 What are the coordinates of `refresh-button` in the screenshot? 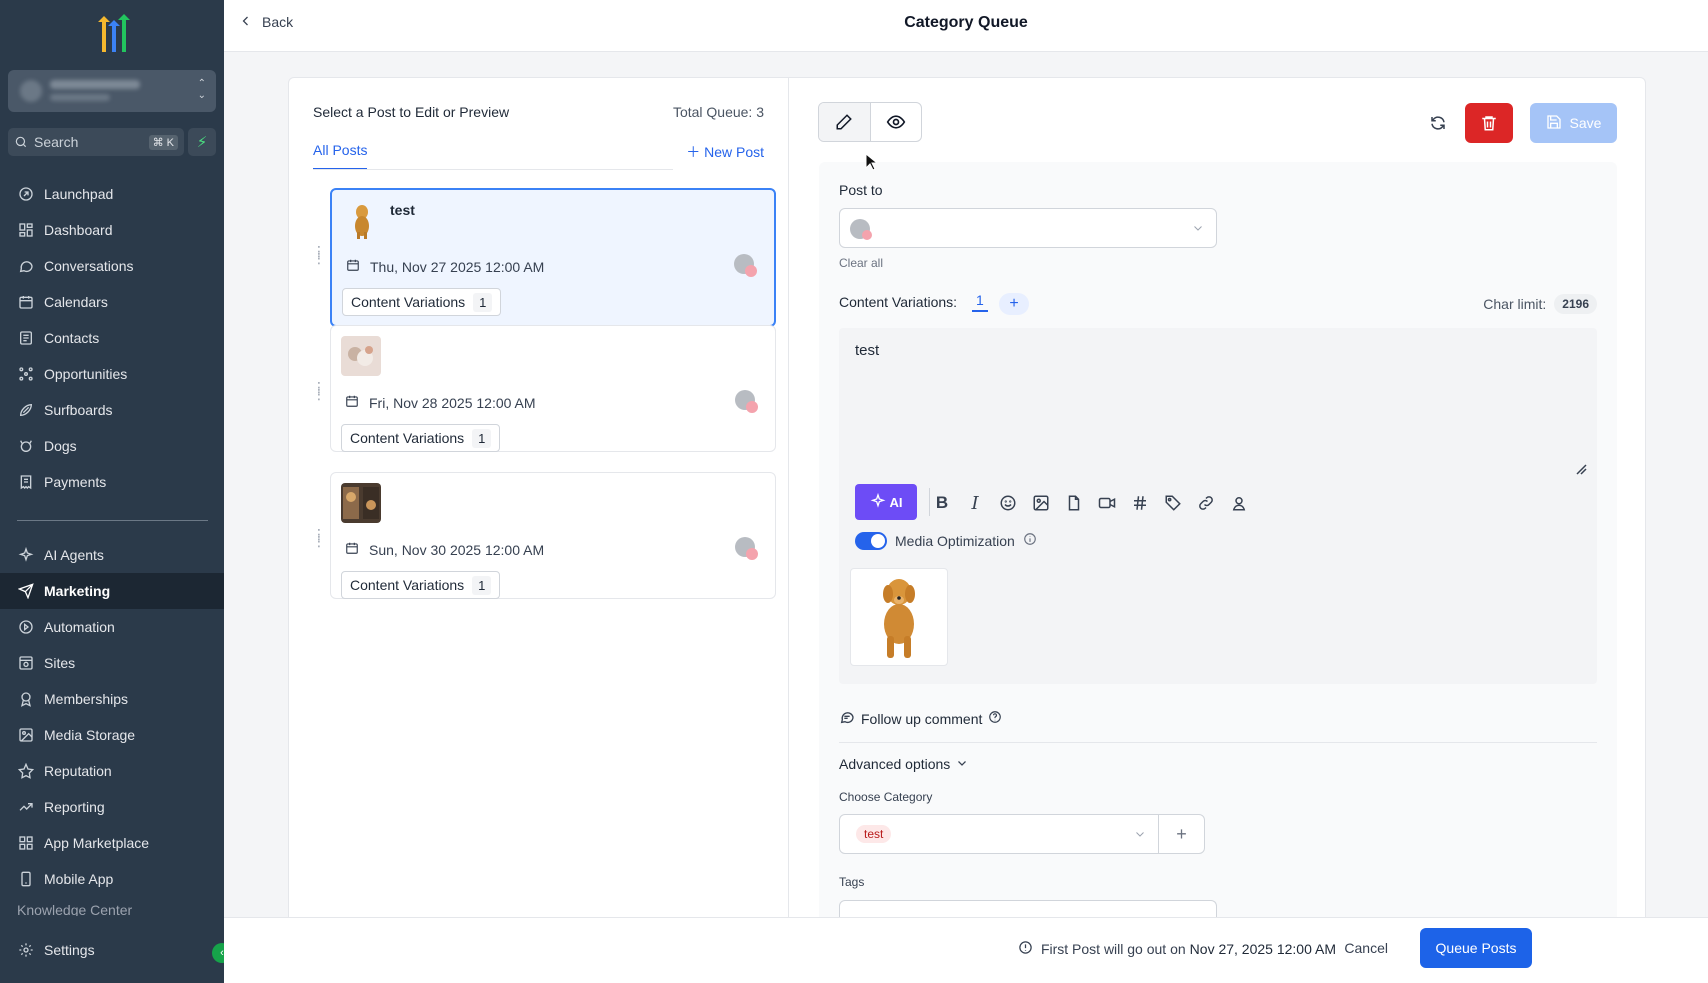 It's located at (1438, 123).